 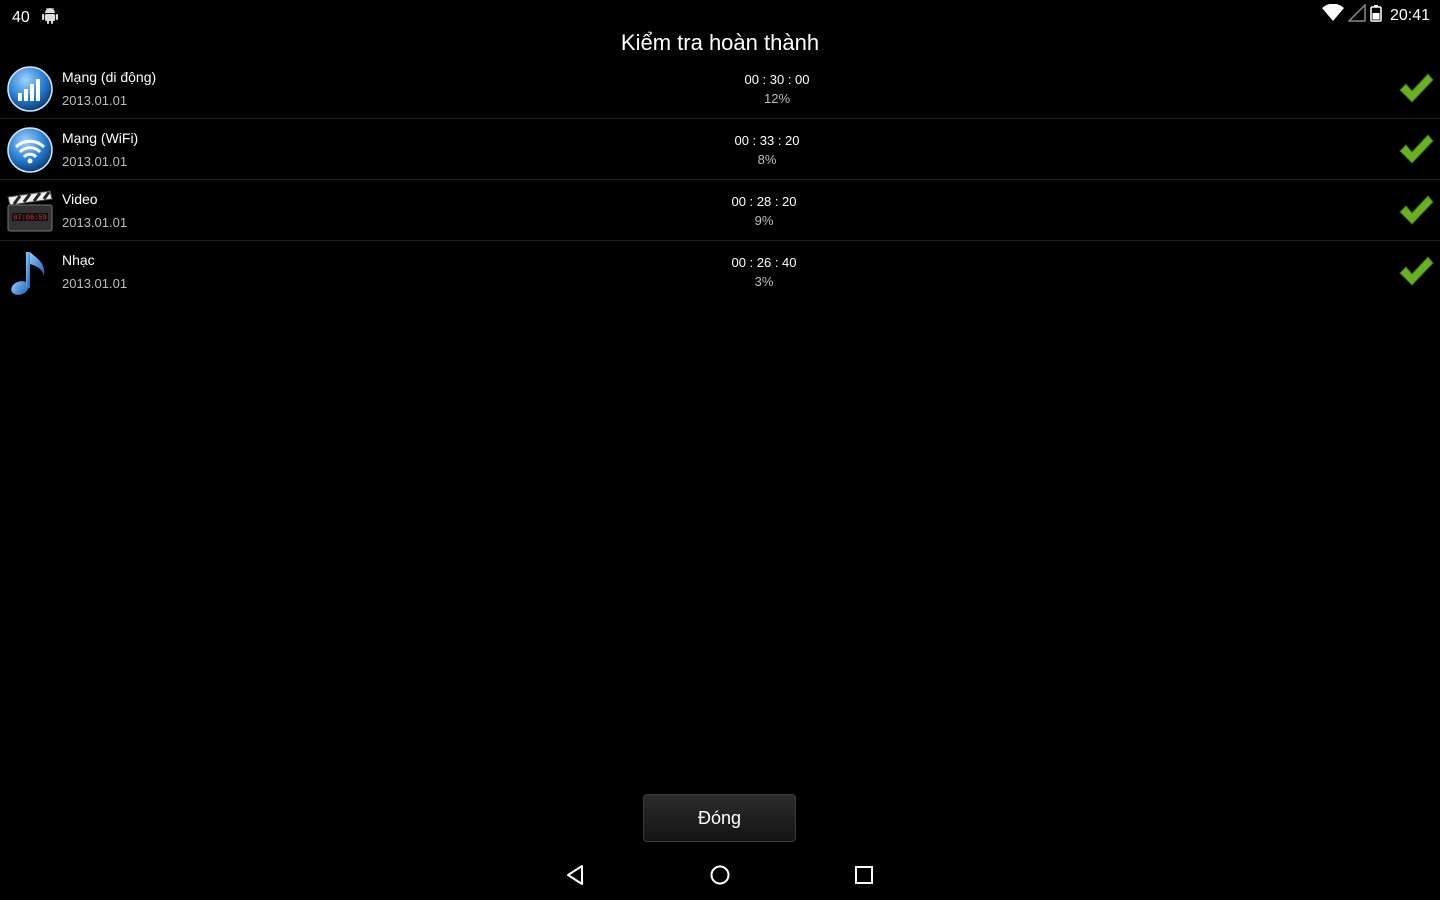 What do you see at coordinates (1332, 15) in the screenshot?
I see `wifi-icon` at bounding box center [1332, 15].